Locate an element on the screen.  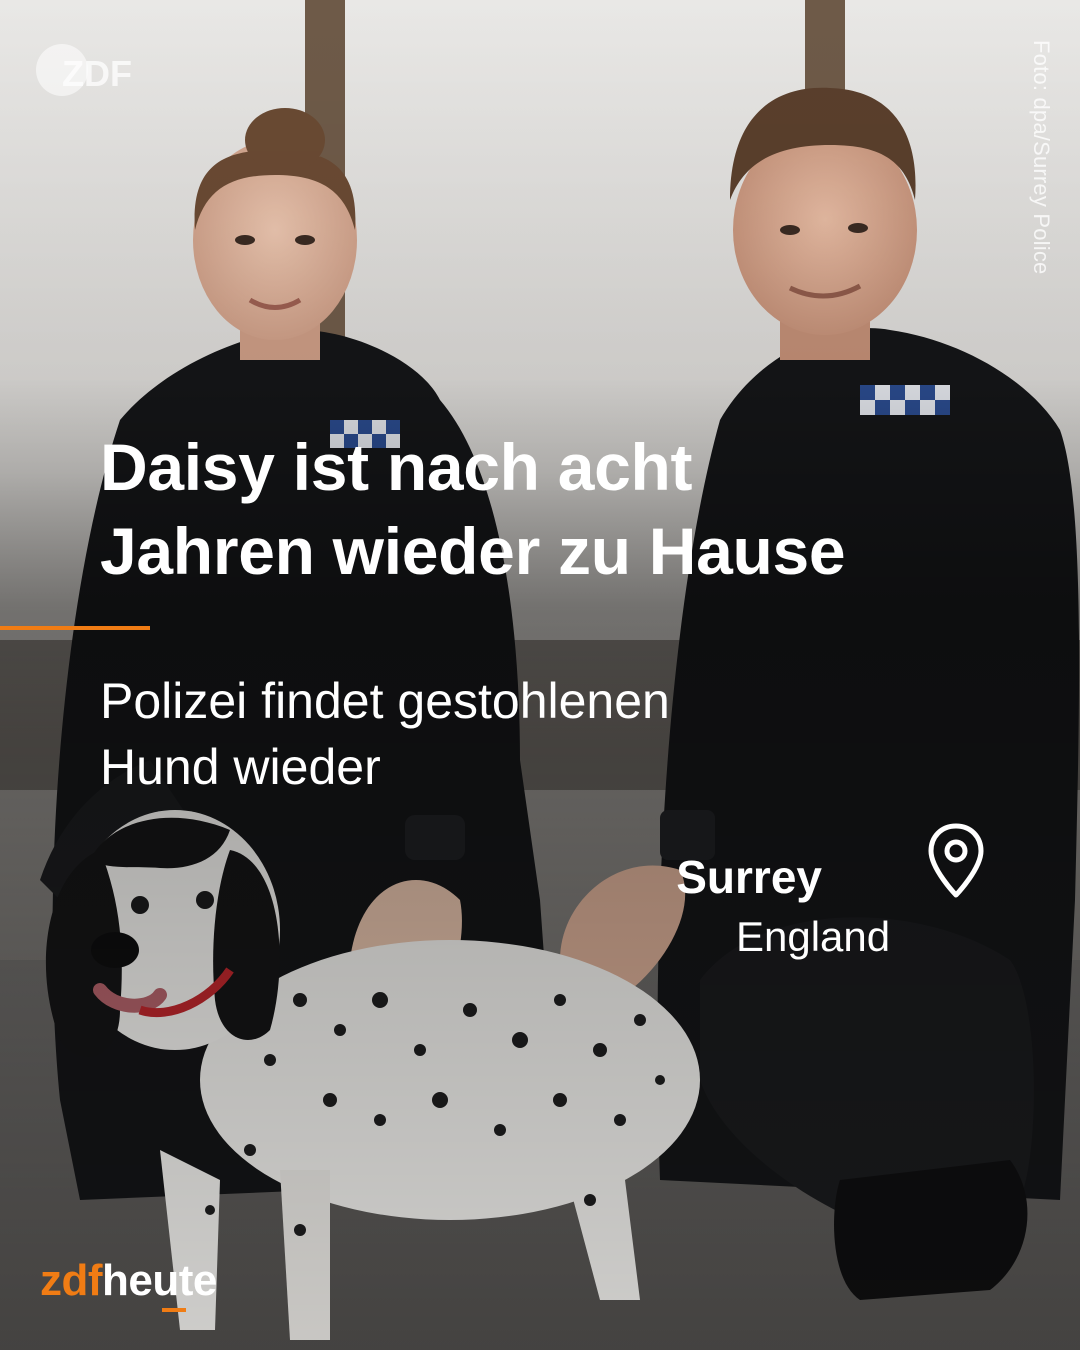
watermark-text: ZDF is located at coordinates (97, 73).